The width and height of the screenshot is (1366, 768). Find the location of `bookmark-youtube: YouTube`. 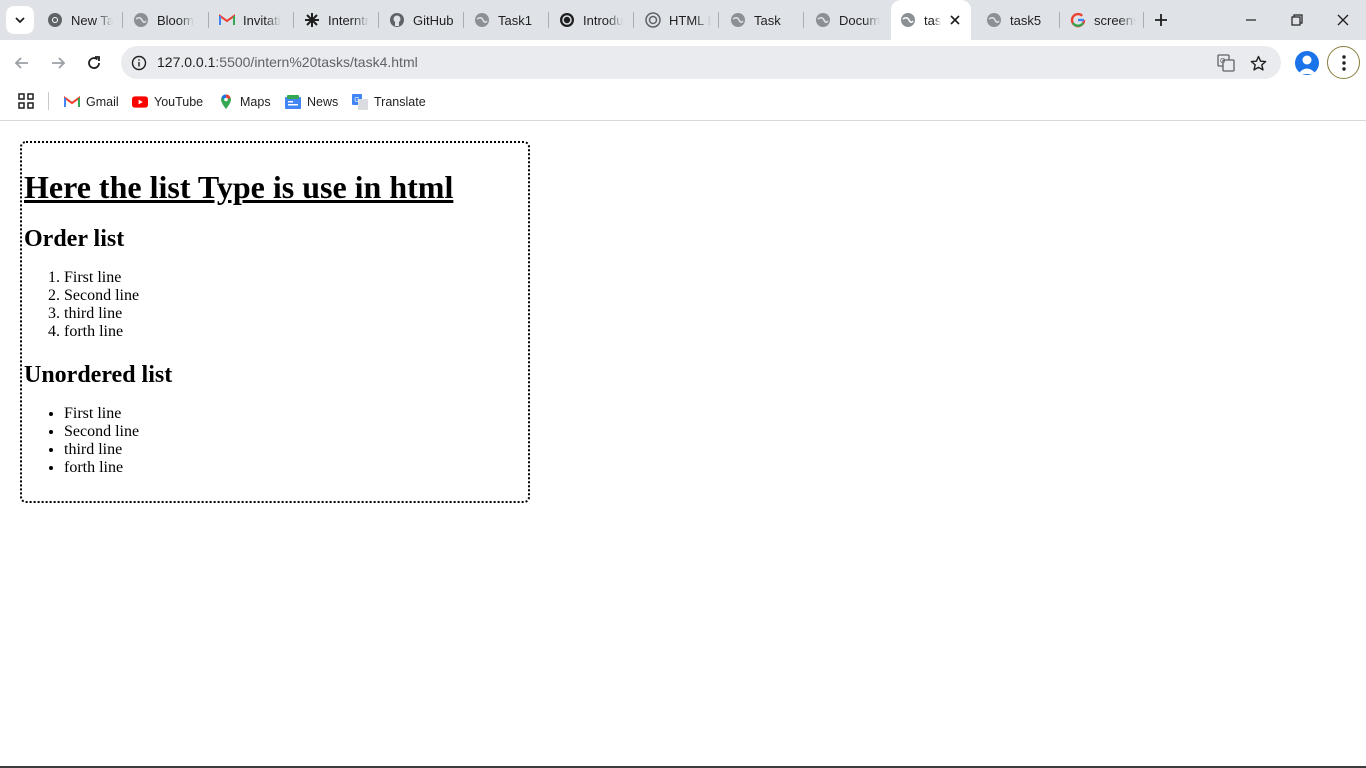

bookmark-youtube: YouTube is located at coordinates (167, 102).